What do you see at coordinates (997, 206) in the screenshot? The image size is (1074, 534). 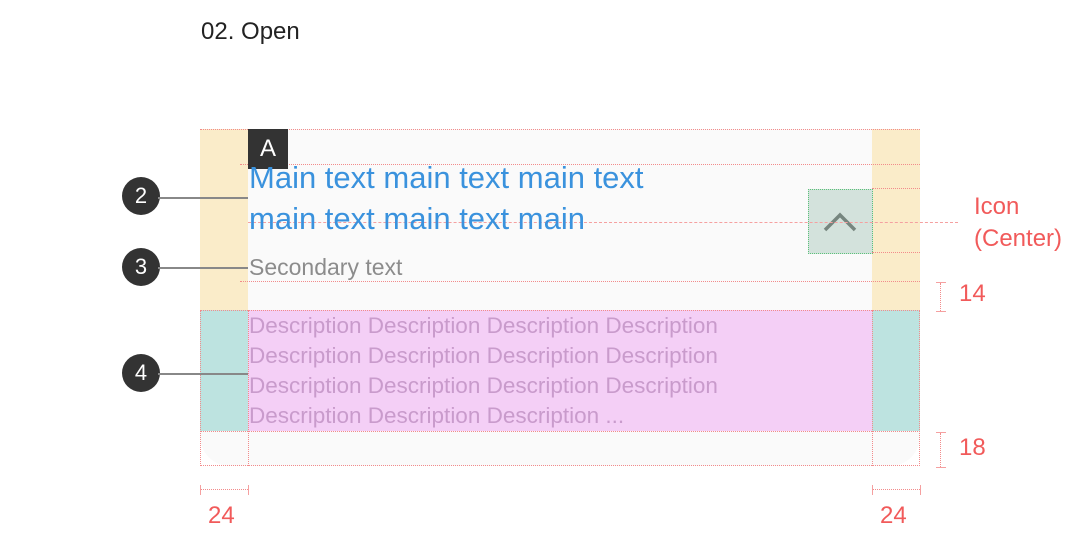 I see `icon-label: Icon` at bounding box center [997, 206].